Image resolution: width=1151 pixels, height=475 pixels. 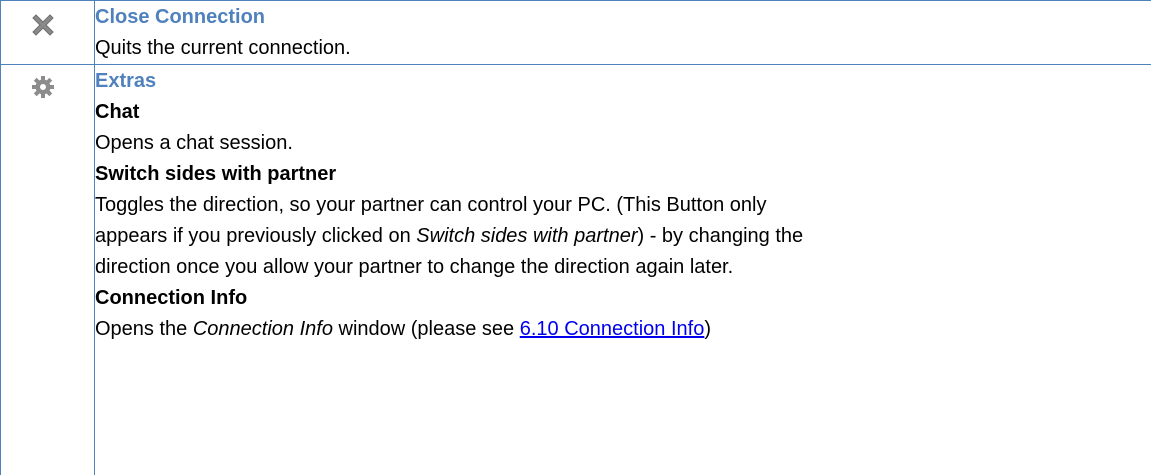 What do you see at coordinates (426, 329) in the screenshot?
I see `text-span: window (please see` at bounding box center [426, 329].